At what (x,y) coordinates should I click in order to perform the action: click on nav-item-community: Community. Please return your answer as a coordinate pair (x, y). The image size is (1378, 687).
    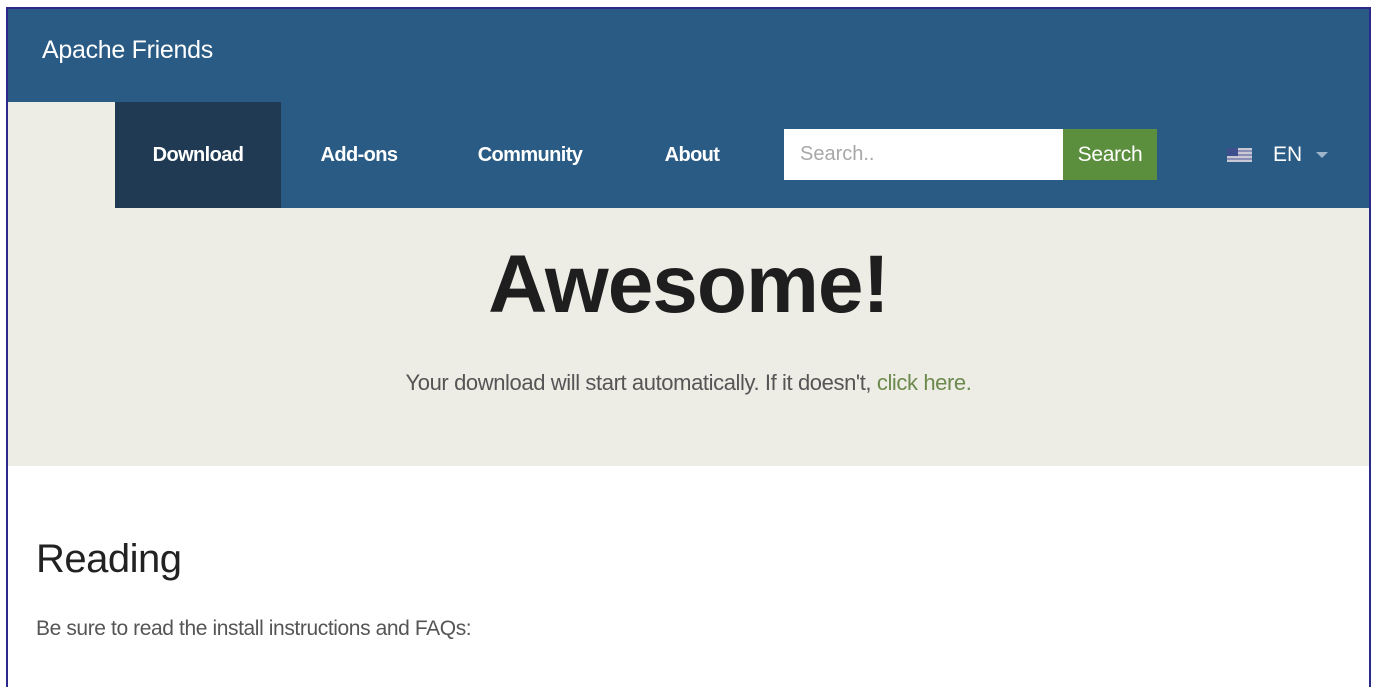
    Looking at the image, I should click on (530, 155).